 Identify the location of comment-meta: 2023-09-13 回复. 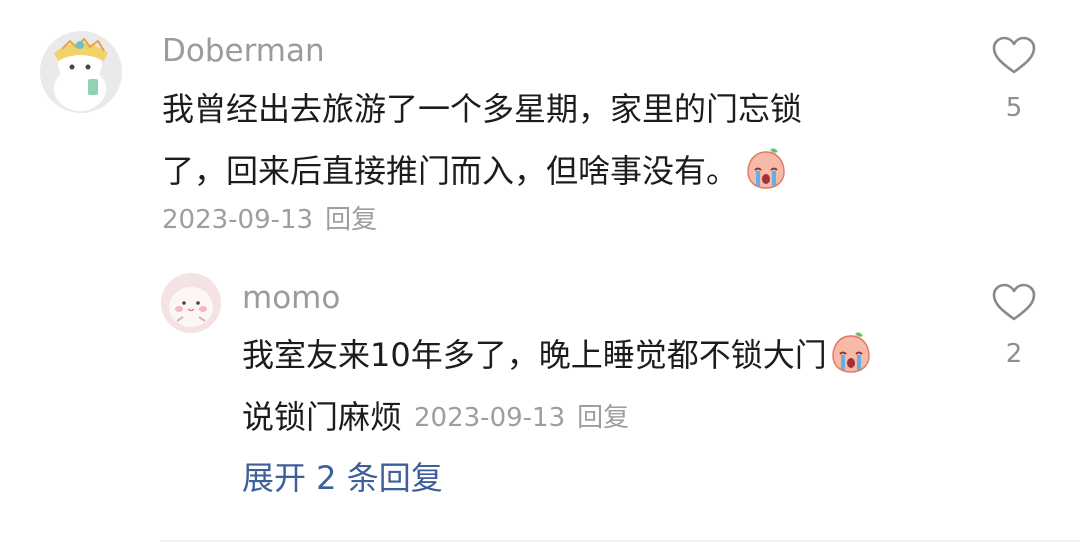
(269, 220).